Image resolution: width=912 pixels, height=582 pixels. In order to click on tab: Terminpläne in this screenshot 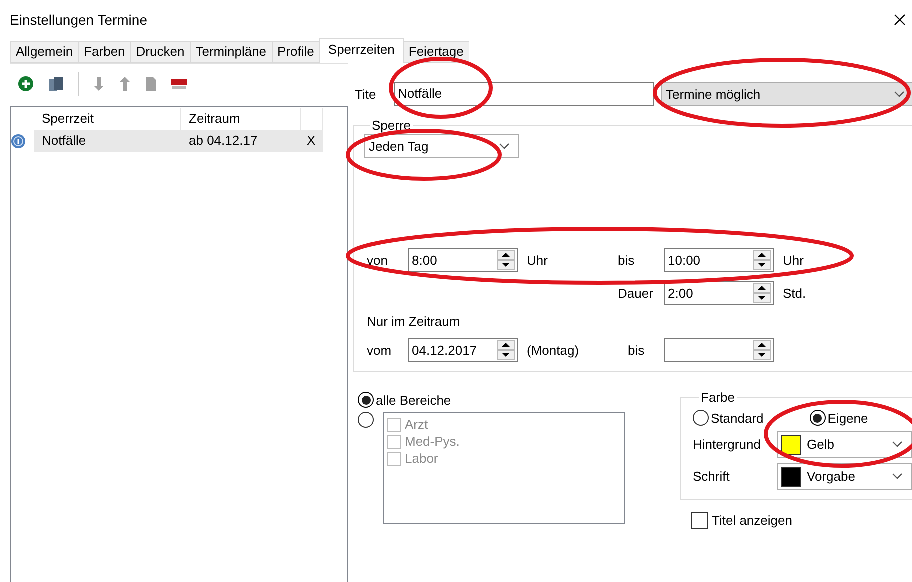, I will do `click(231, 52)`.